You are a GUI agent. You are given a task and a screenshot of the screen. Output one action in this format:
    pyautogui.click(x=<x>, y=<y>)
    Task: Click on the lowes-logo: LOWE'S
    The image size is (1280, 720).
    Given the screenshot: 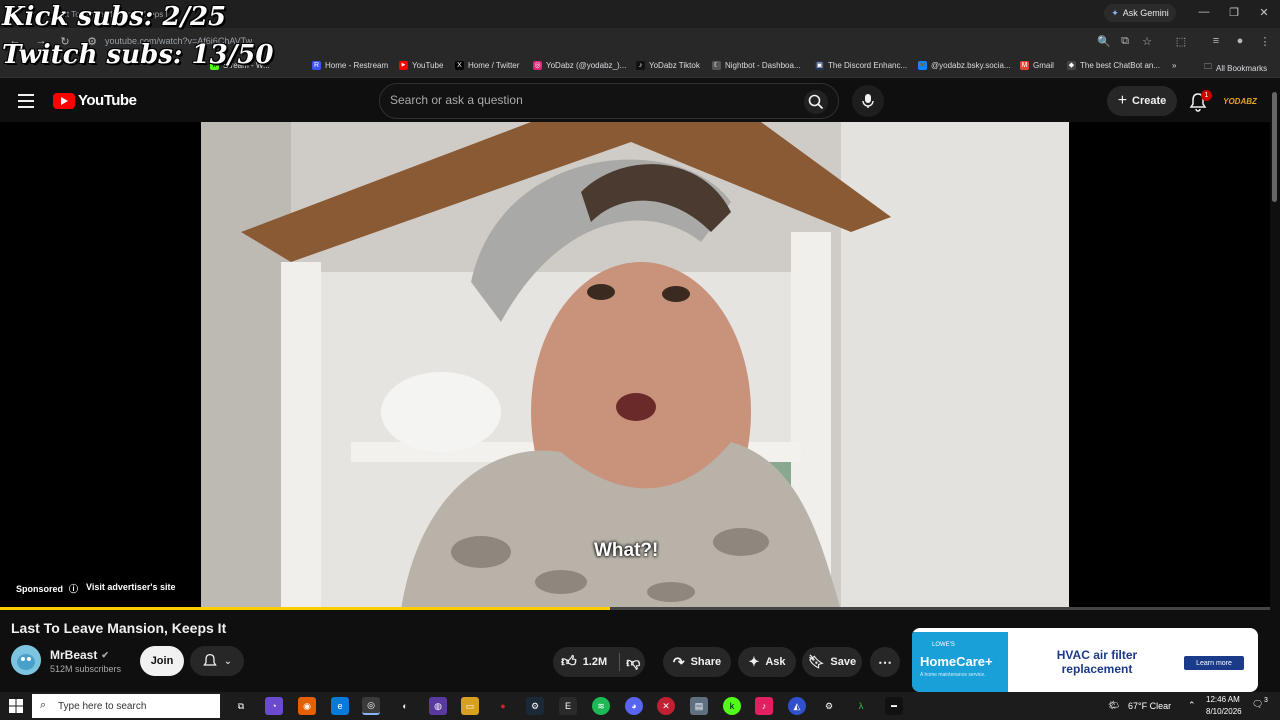 What is the action you would take?
    pyautogui.click(x=943, y=645)
    